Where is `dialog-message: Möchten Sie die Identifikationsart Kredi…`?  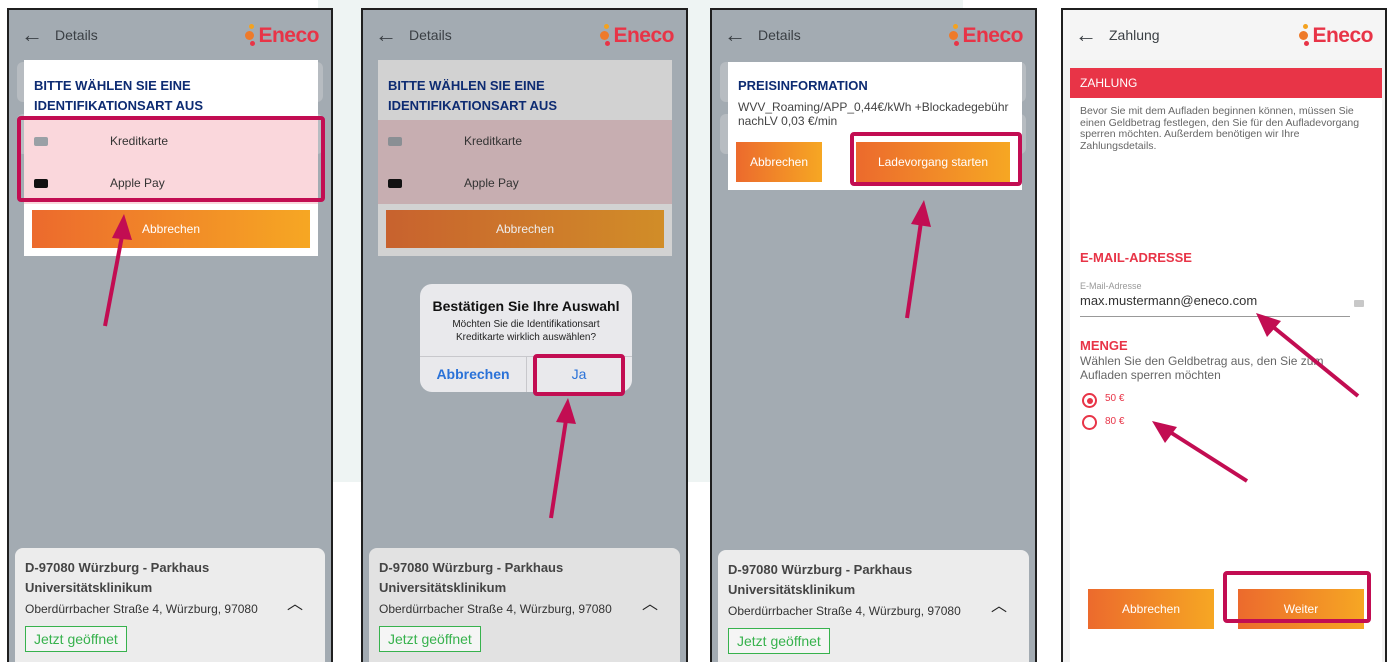
dialog-message: Möchten Sie die Identifikationsart Kredi… is located at coordinates (526, 331).